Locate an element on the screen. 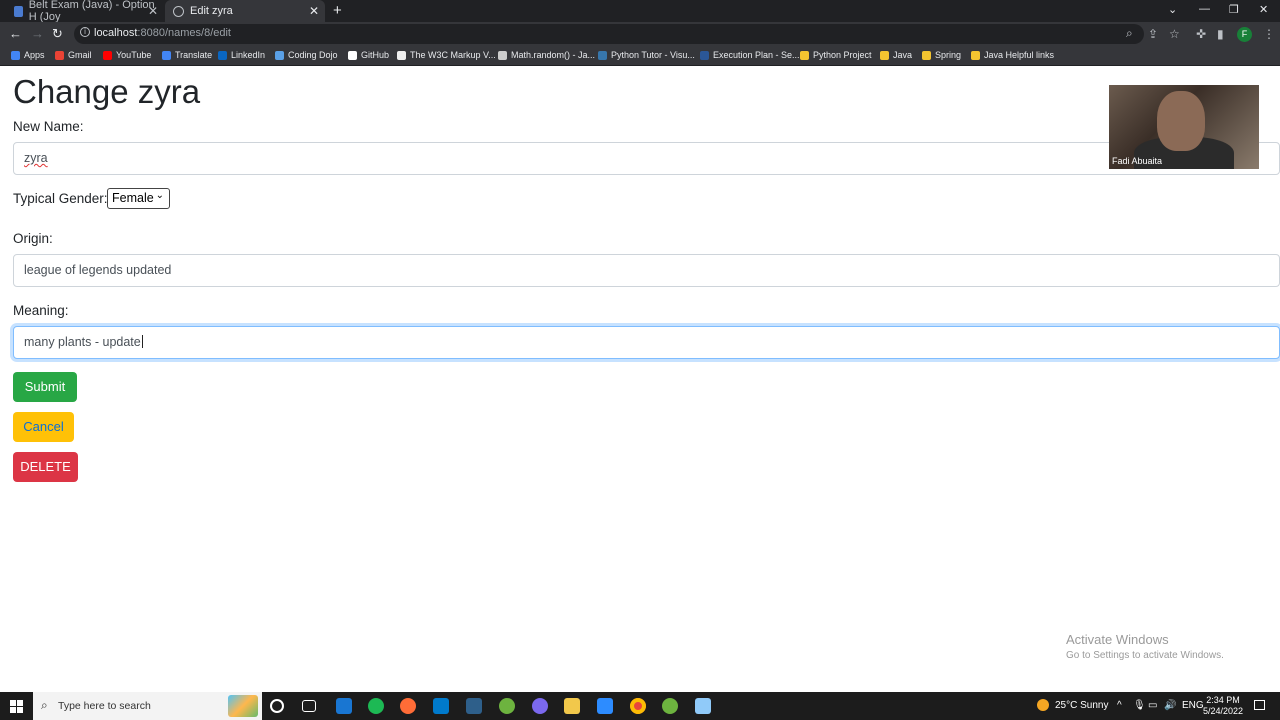 The width and height of the screenshot is (1280, 720). coding-dojo-icon is located at coordinates (279, 55).